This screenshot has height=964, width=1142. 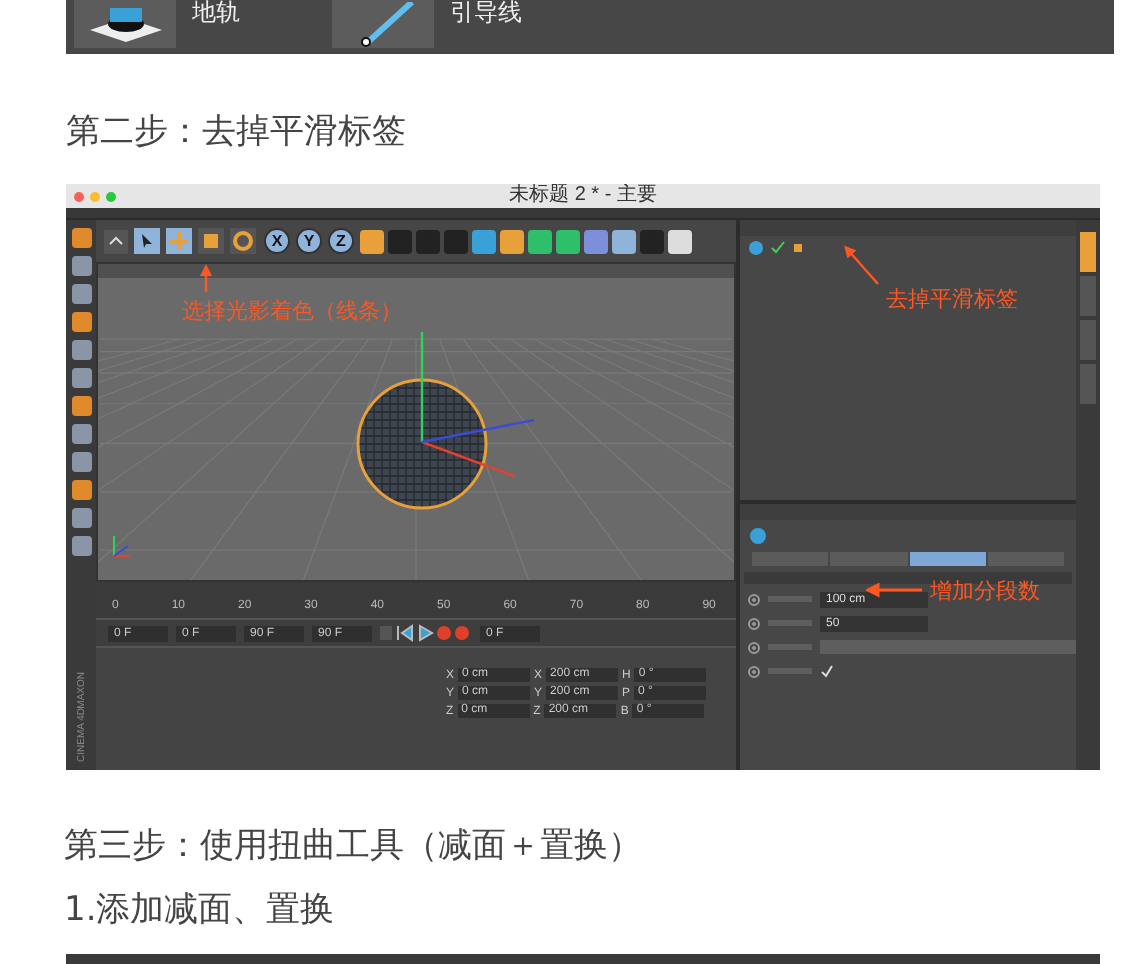 What do you see at coordinates (422, 444) in the screenshot?
I see `sphere-drawing` at bounding box center [422, 444].